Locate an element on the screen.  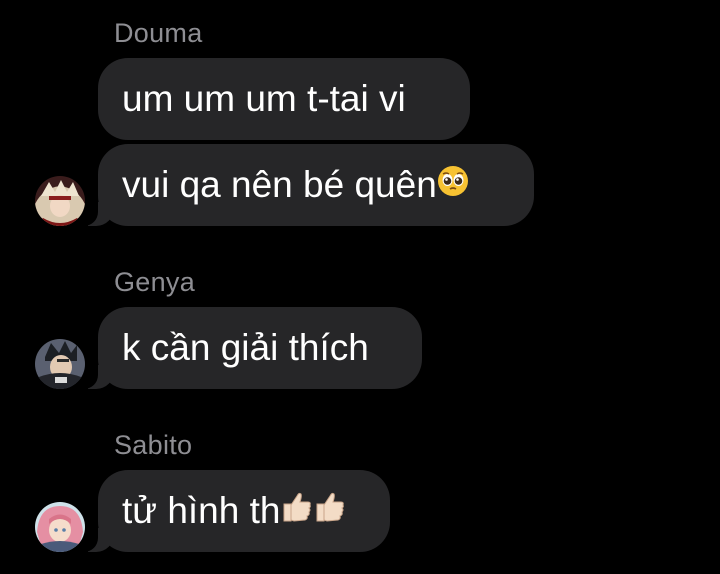
sender-name: Genya is located at coordinates (155, 282).